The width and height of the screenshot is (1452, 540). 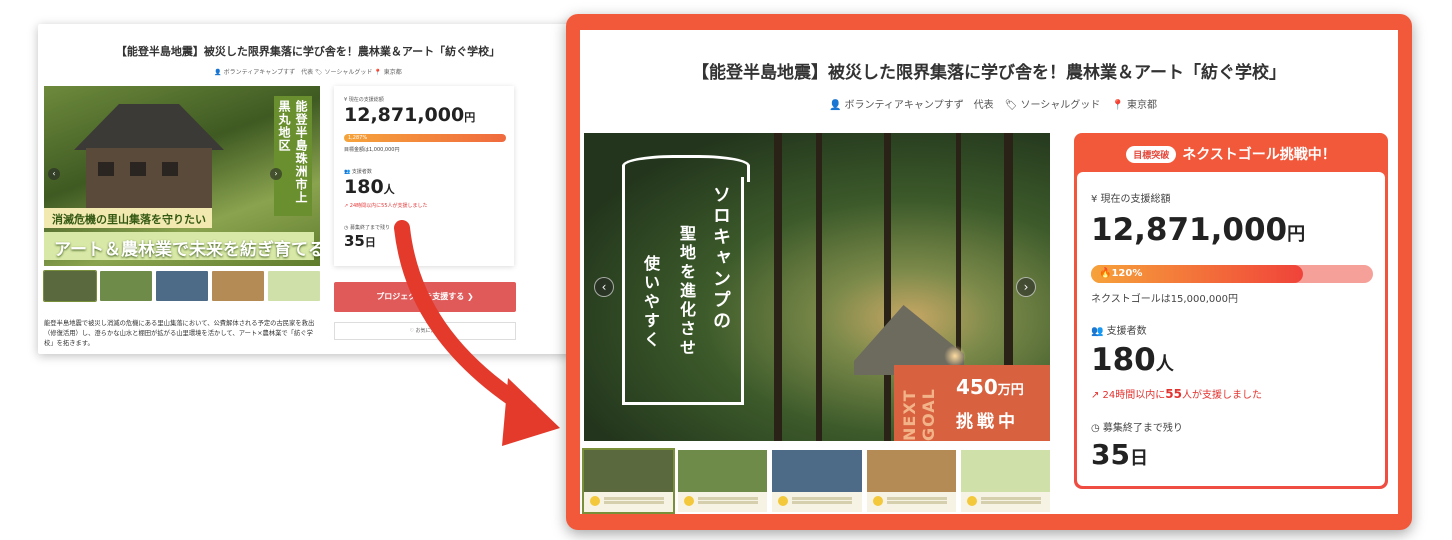 I want to click on after-page-title: 【能登半島地震】被災した限界集落に学び舎を！農林業＆アート「紡ぐ学校」, so click(x=989, y=73).